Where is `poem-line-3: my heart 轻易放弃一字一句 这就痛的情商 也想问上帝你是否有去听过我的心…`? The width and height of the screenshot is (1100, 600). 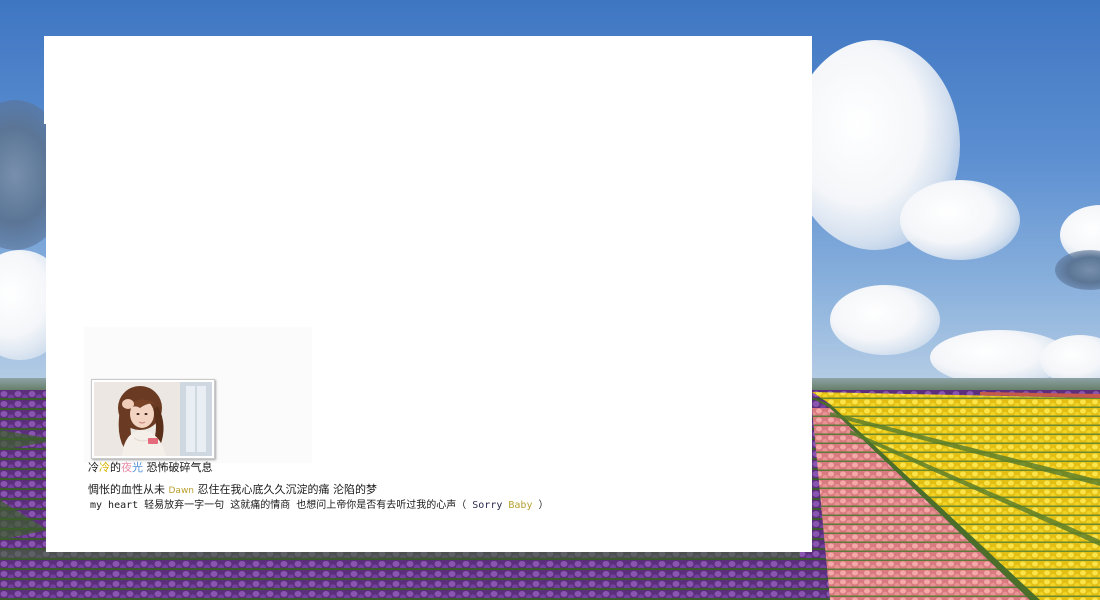
poem-line-3: my heart 轻易放弃一字一句 这就痛的情商 也想问上帝你是否有去听过我的心… is located at coordinates (319, 506).